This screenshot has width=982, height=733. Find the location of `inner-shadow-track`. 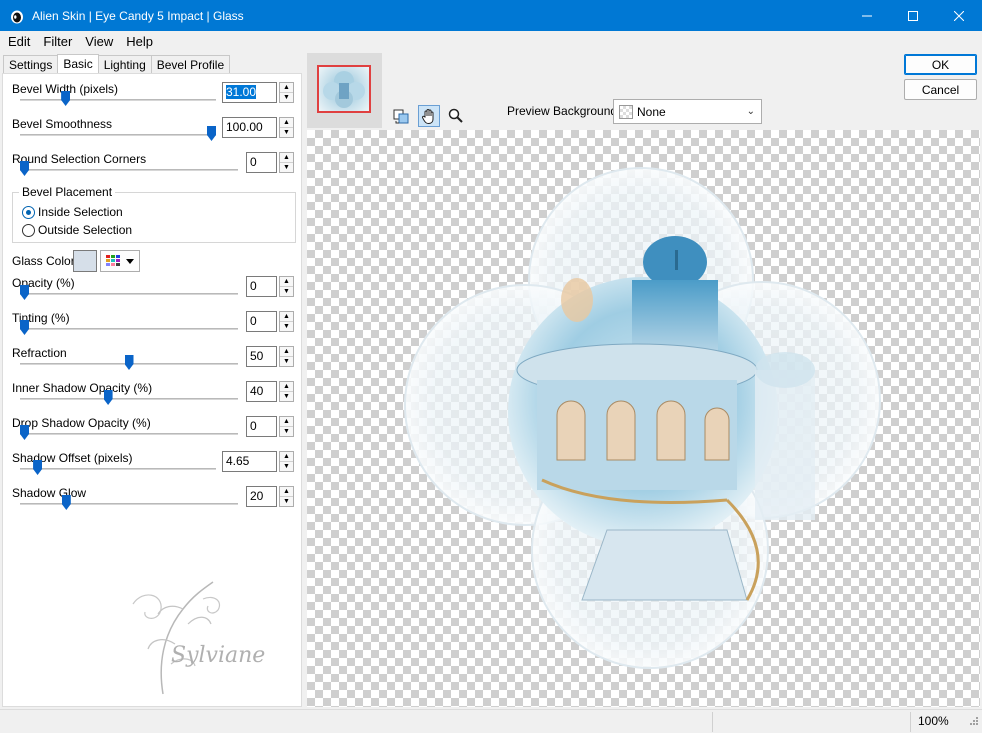

inner-shadow-track is located at coordinates (129, 399).